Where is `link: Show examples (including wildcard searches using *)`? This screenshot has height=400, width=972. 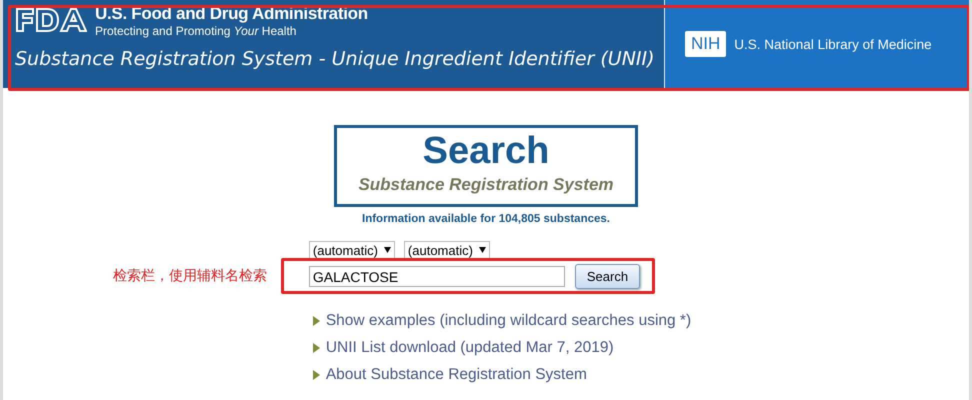 link: Show examples (including wildcard searches using *) is located at coordinates (509, 321).